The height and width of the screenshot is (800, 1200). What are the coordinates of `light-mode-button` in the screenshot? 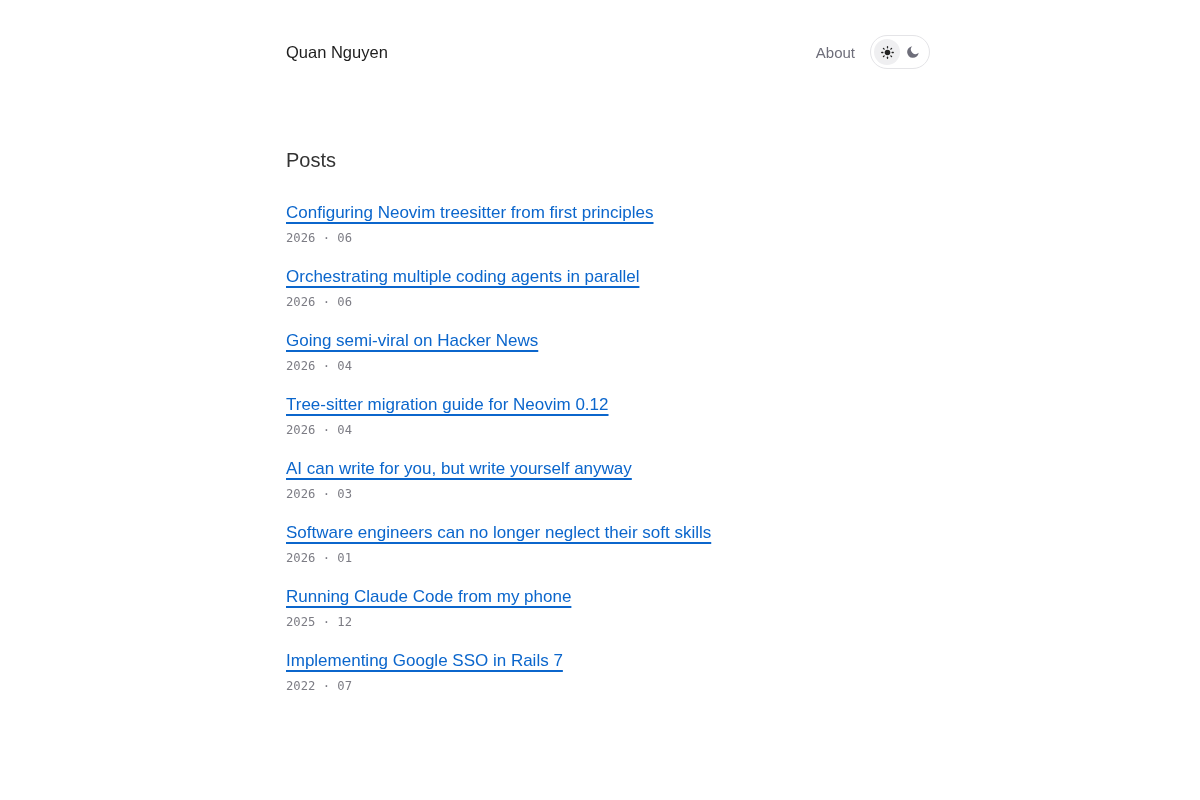 It's located at (887, 52).